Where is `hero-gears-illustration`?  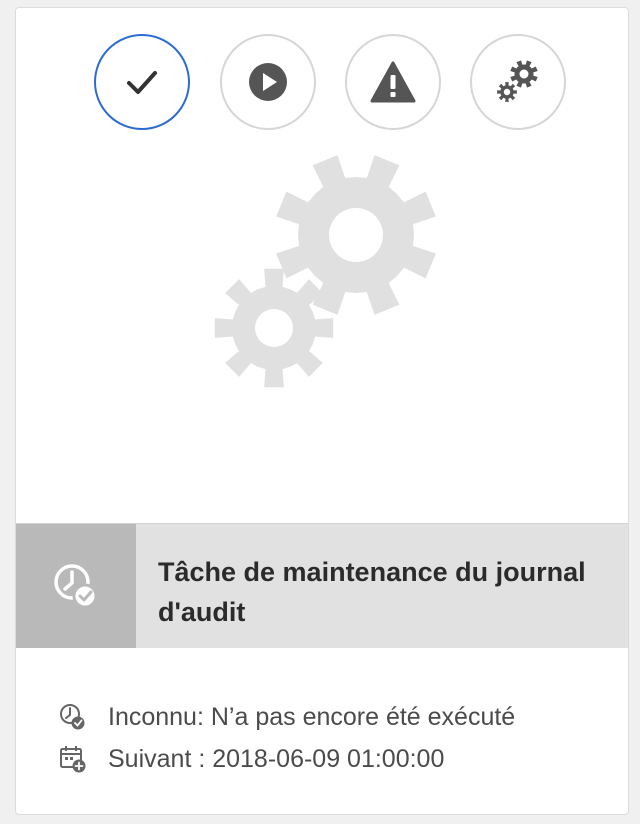
hero-gears-illustration is located at coordinates (325, 271).